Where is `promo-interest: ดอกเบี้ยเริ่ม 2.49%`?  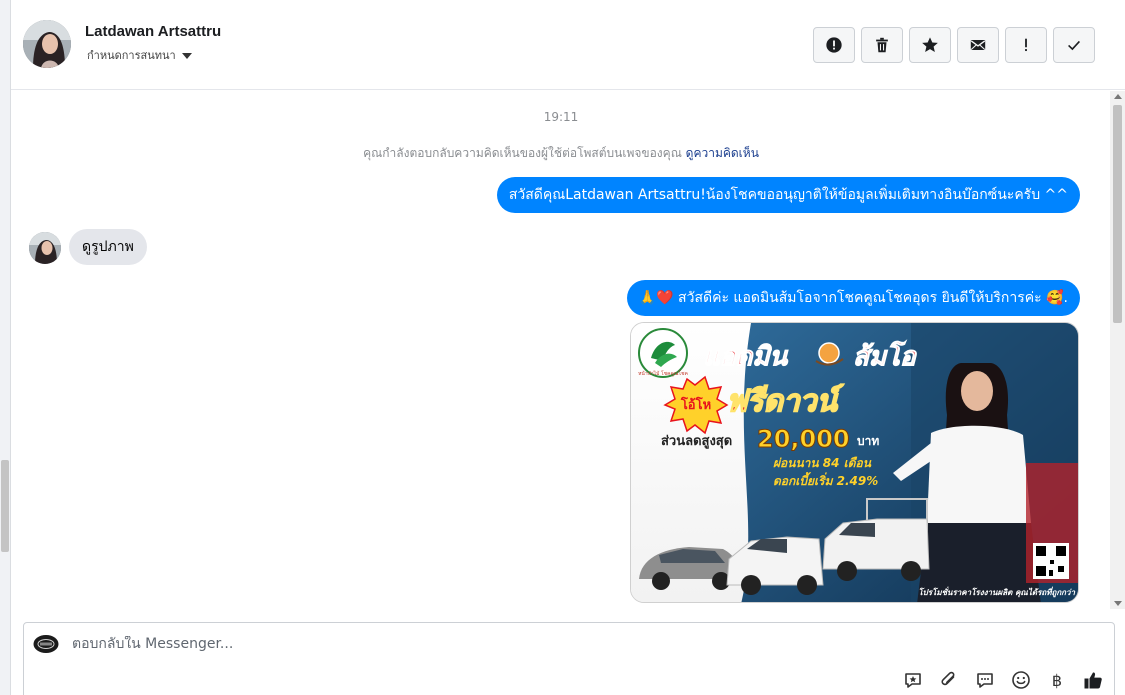 promo-interest: ดอกเบี้ยเริ่ม 2.49% is located at coordinates (825, 480).